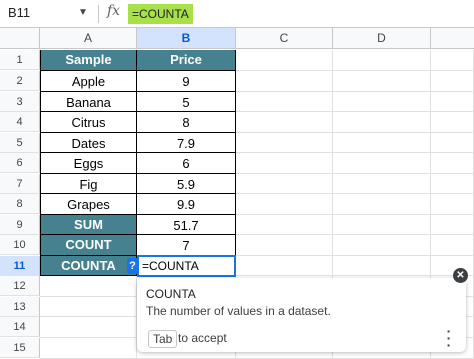 Image resolution: width=474 pixels, height=359 pixels. What do you see at coordinates (88, 184) in the screenshot?
I see `table-cell: Fig` at bounding box center [88, 184].